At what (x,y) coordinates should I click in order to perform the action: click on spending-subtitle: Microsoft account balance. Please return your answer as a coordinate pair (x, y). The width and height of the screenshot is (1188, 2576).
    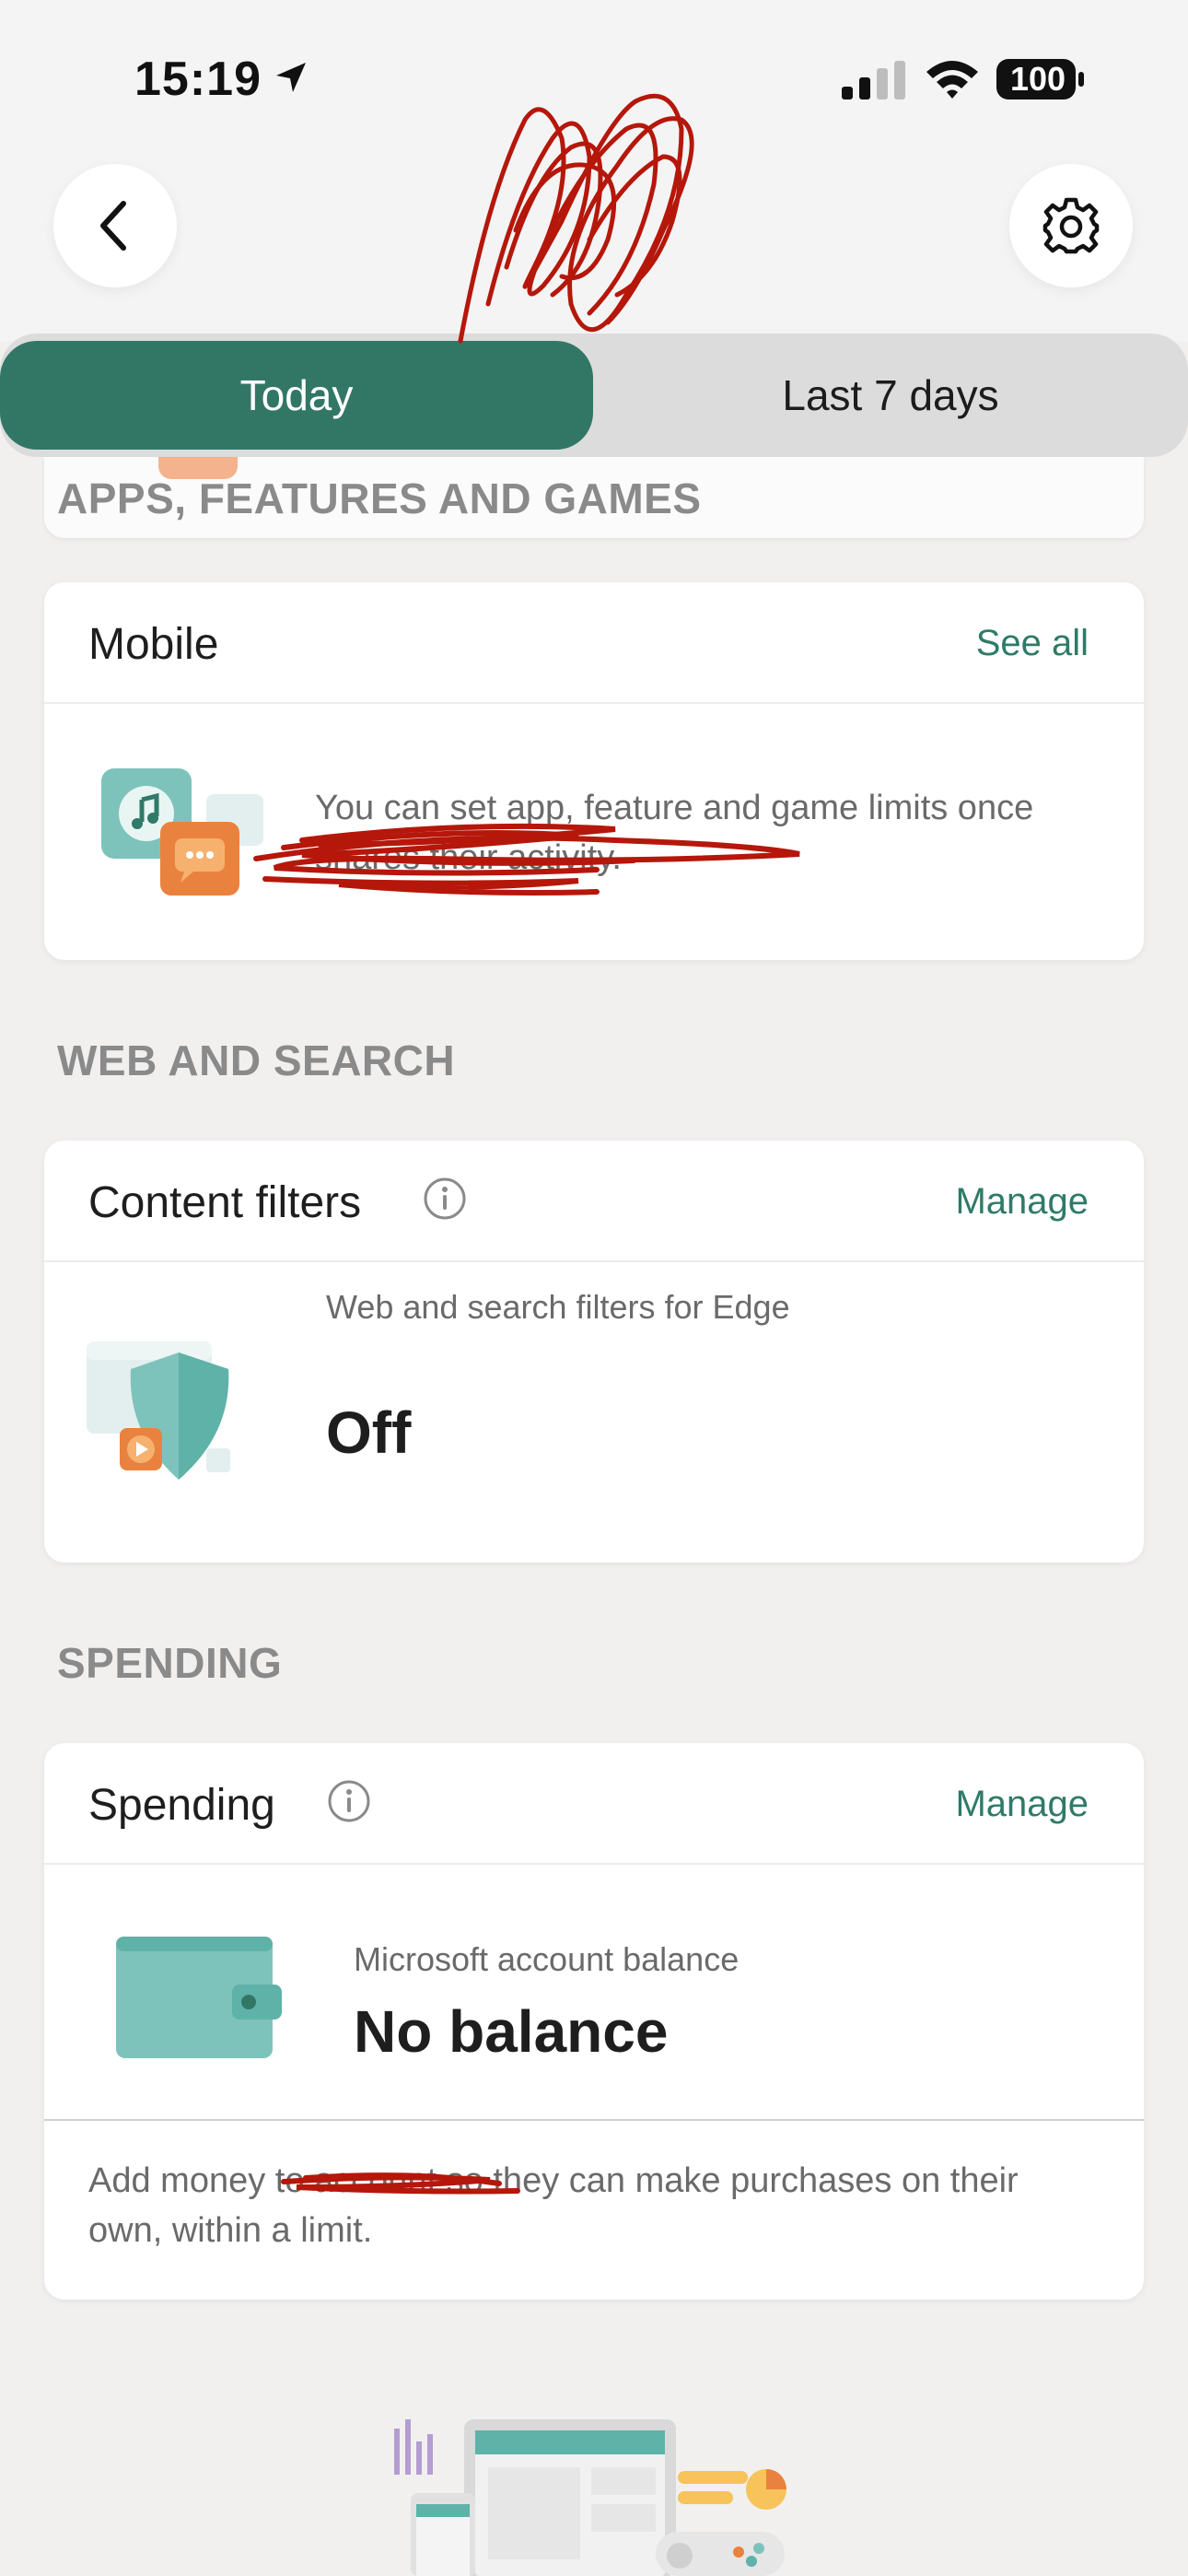
    Looking at the image, I should click on (547, 1959).